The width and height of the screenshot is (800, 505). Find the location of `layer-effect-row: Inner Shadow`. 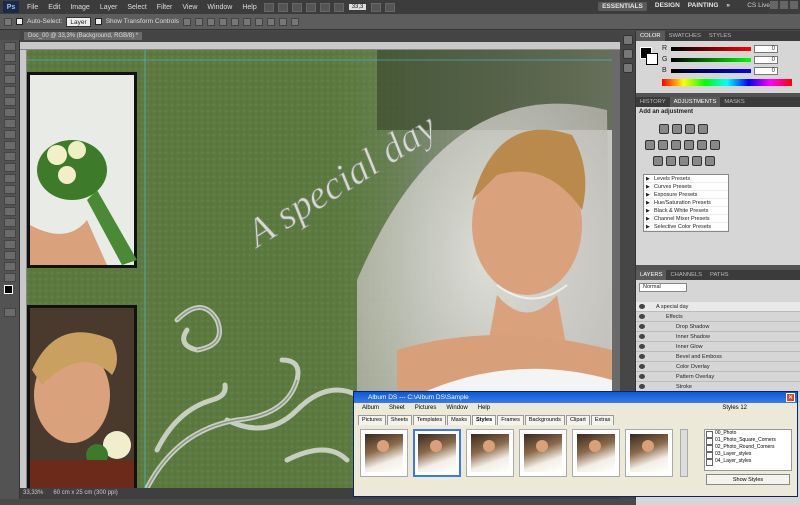

layer-effect-row: Inner Shadow is located at coordinates (718, 337).